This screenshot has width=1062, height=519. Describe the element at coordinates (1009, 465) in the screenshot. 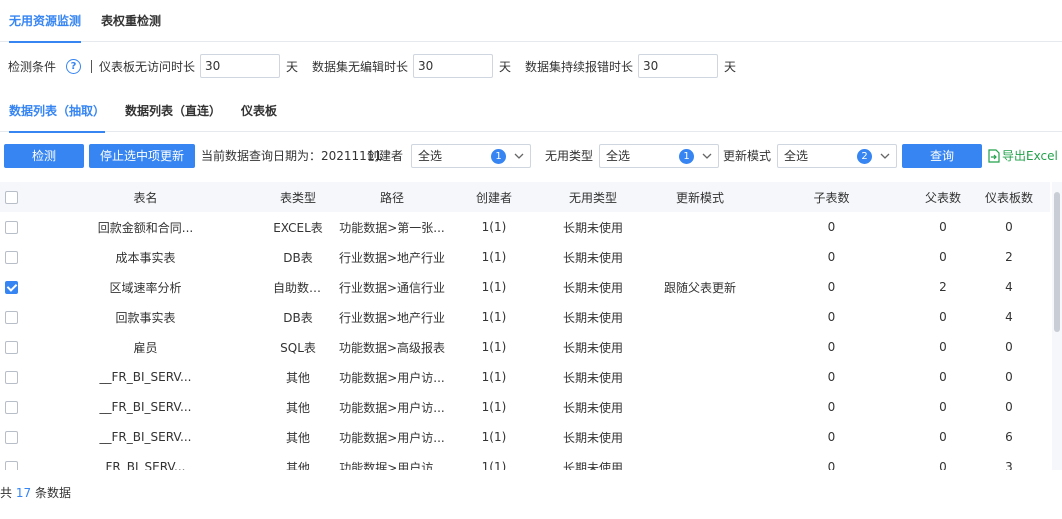

I see `cell-dashboard-count: 3` at that location.